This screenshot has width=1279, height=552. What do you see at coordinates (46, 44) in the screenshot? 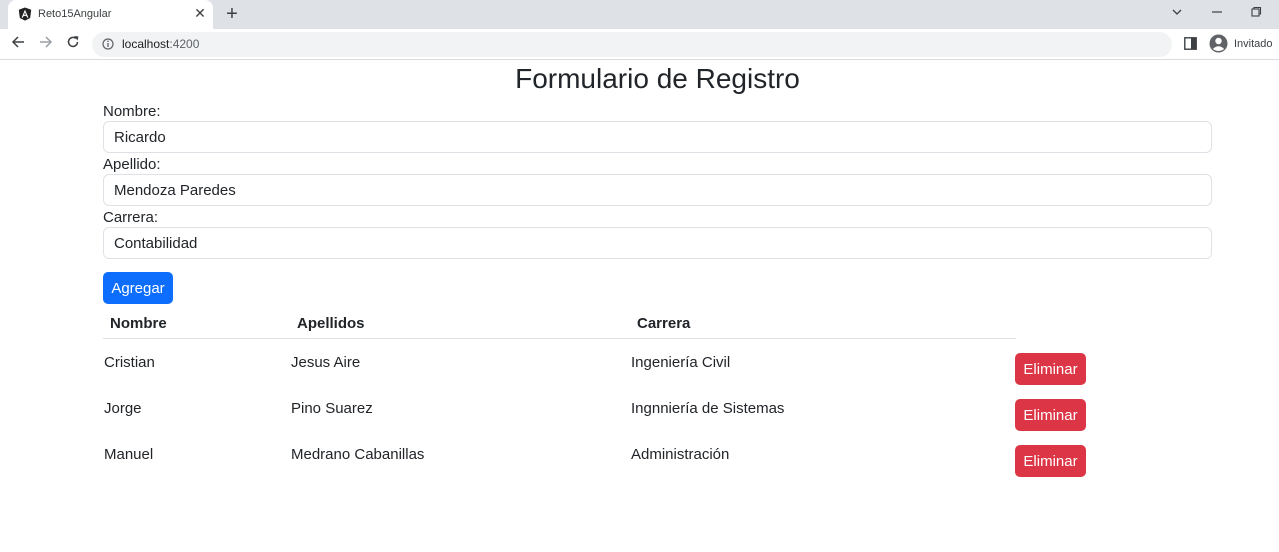
I see `forward-icon` at bounding box center [46, 44].